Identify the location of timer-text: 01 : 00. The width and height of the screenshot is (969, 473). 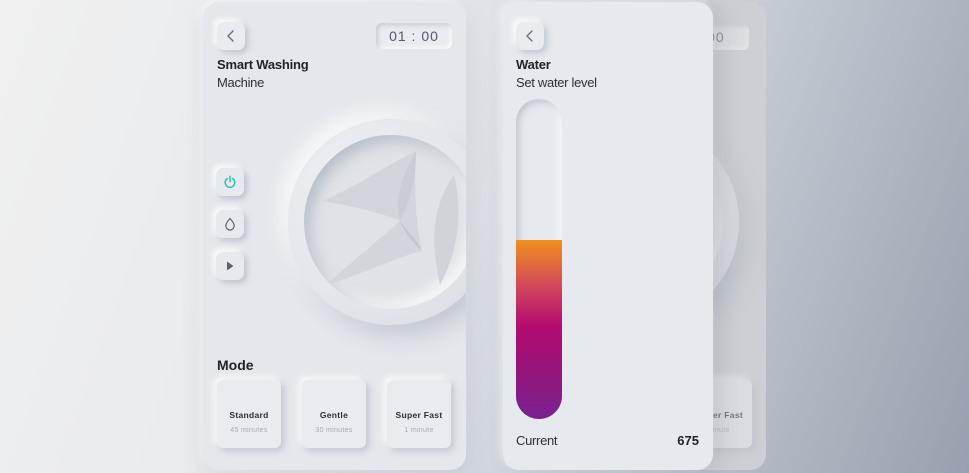
(414, 36).